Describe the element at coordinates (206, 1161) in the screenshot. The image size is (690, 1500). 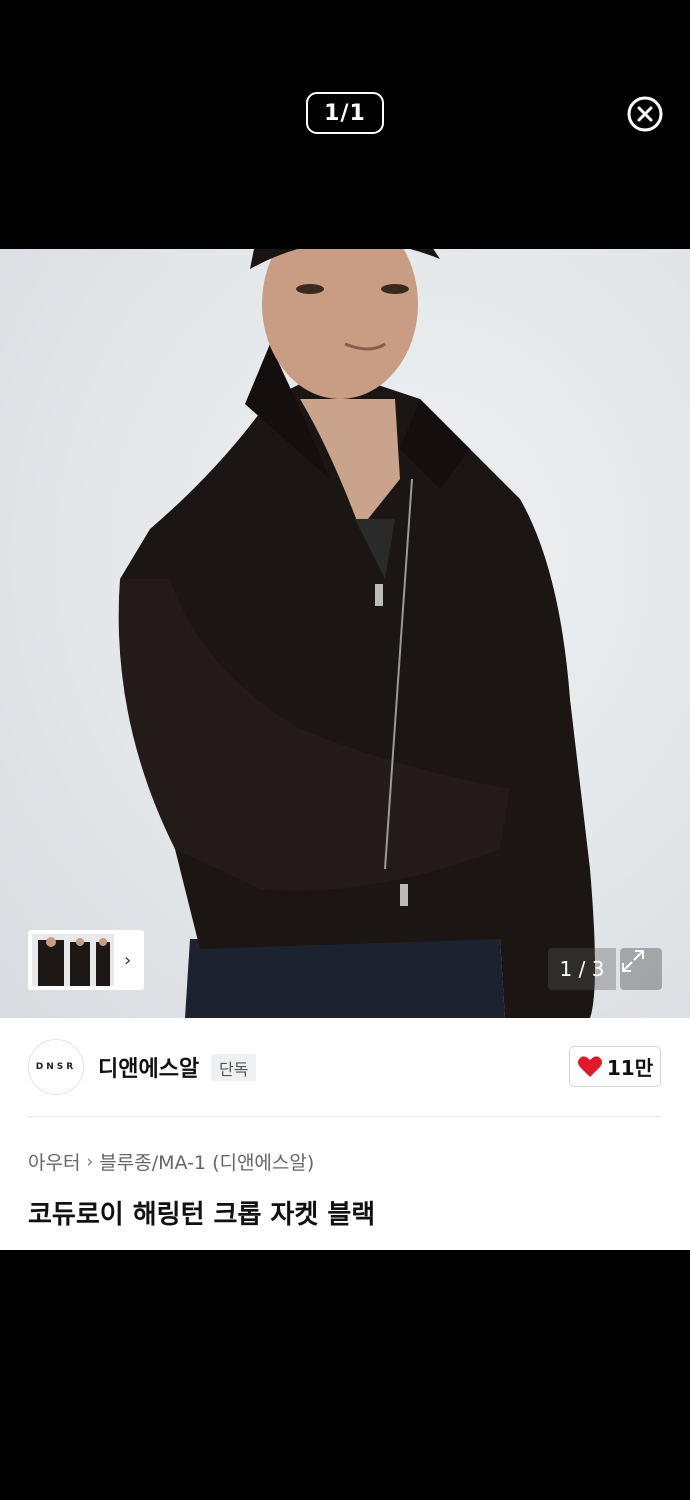
I see `breadcrumb-subcategory: 블루종/MA-1 (디앤에스알)` at that location.